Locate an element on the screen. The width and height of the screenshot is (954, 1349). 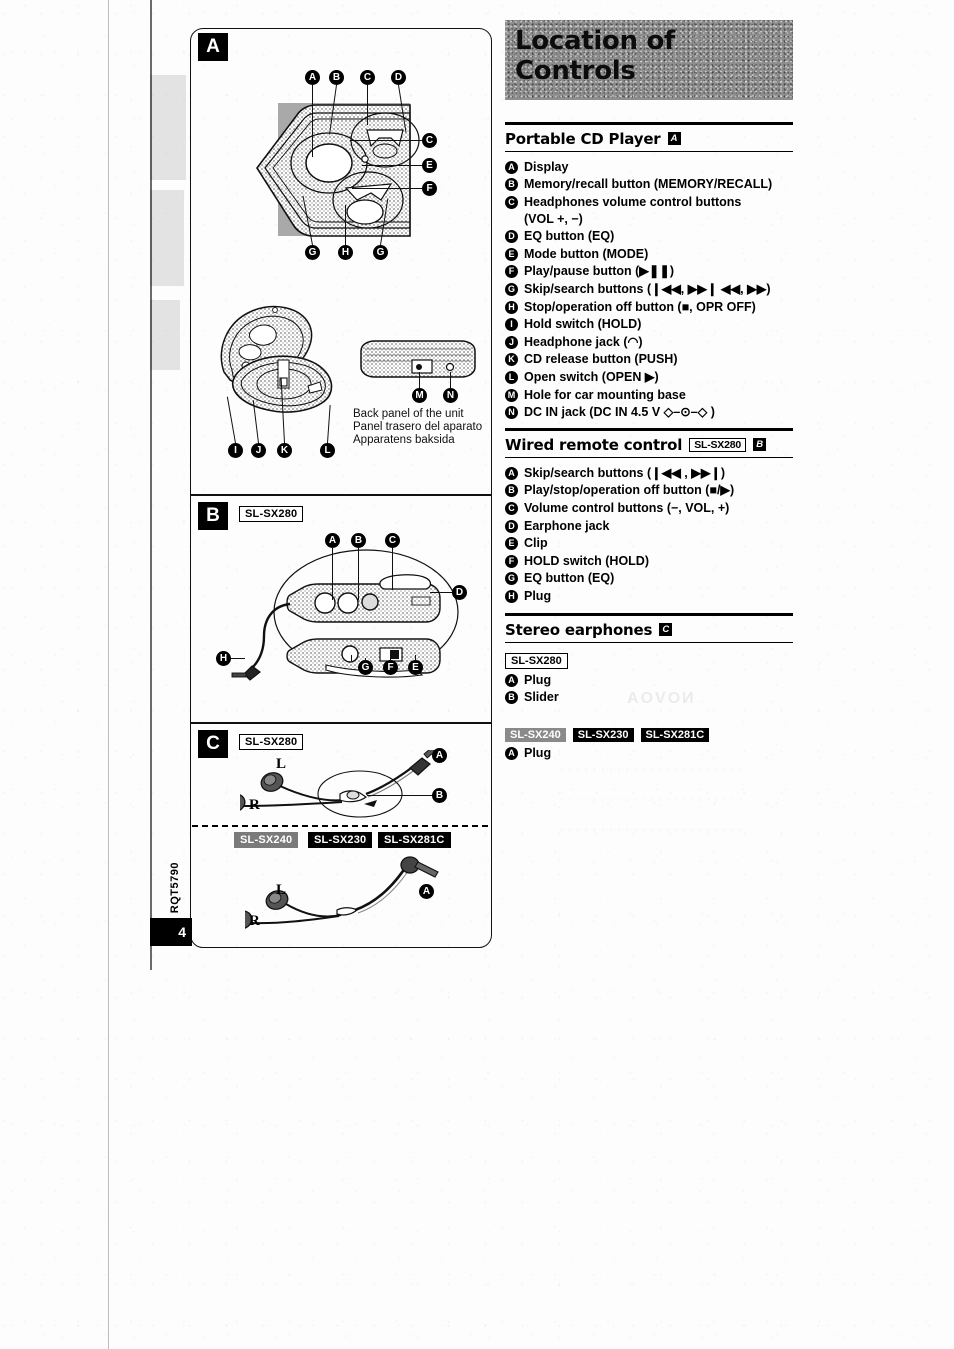
list-item: E Clip is located at coordinates (649, 543).